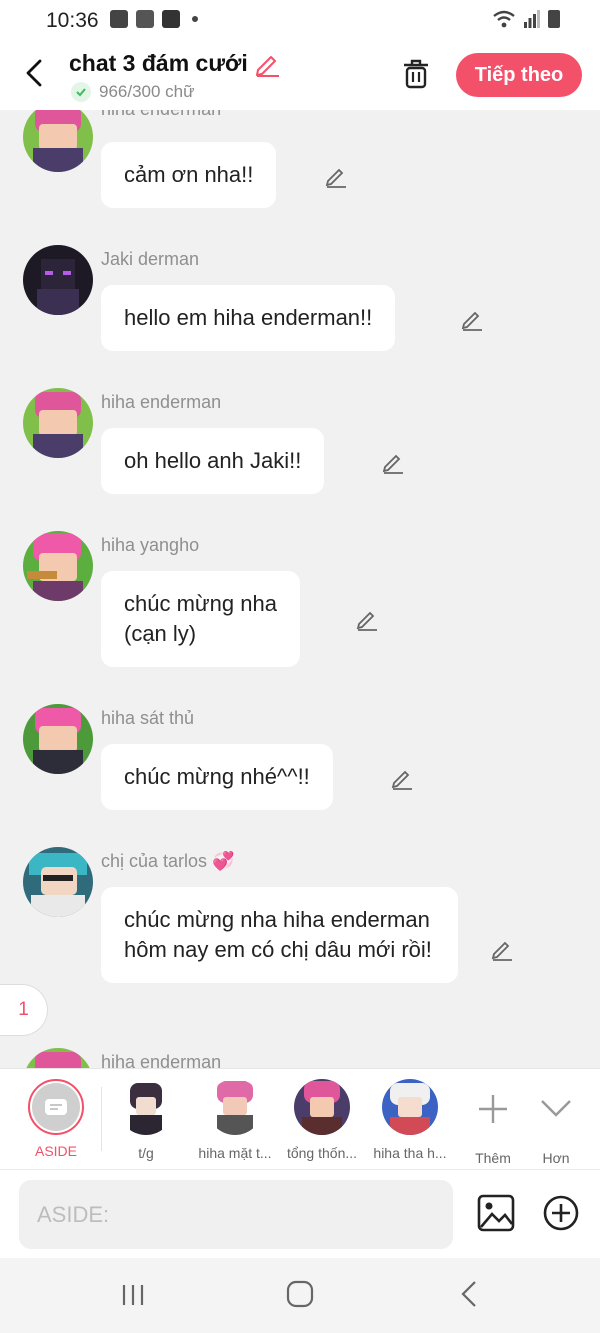 Image resolution: width=600 pixels, height=1333 pixels. Describe the element at coordinates (267, 64) in the screenshot. I see `edit-title-icon` at that location.